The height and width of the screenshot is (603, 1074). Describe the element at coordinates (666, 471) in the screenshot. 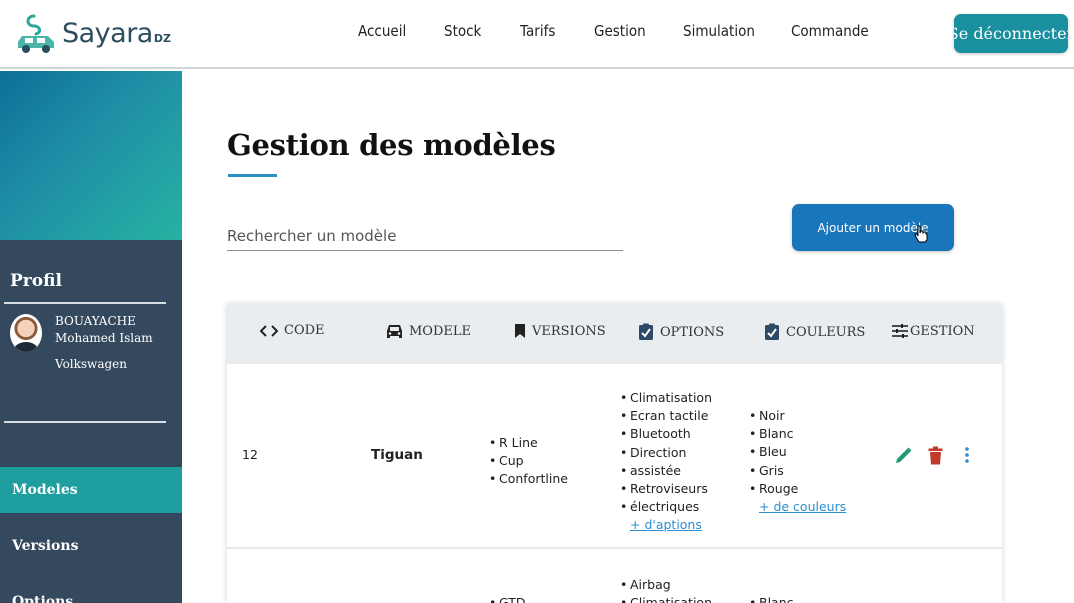

I see `list-item: assistée` at that location.